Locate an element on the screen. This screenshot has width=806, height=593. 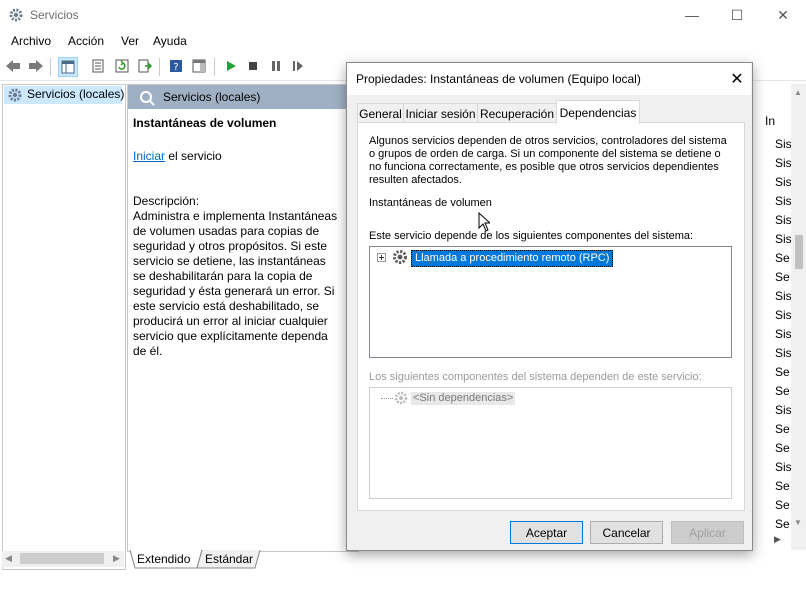
minimize-button: — is located at coordinates (692, 15).